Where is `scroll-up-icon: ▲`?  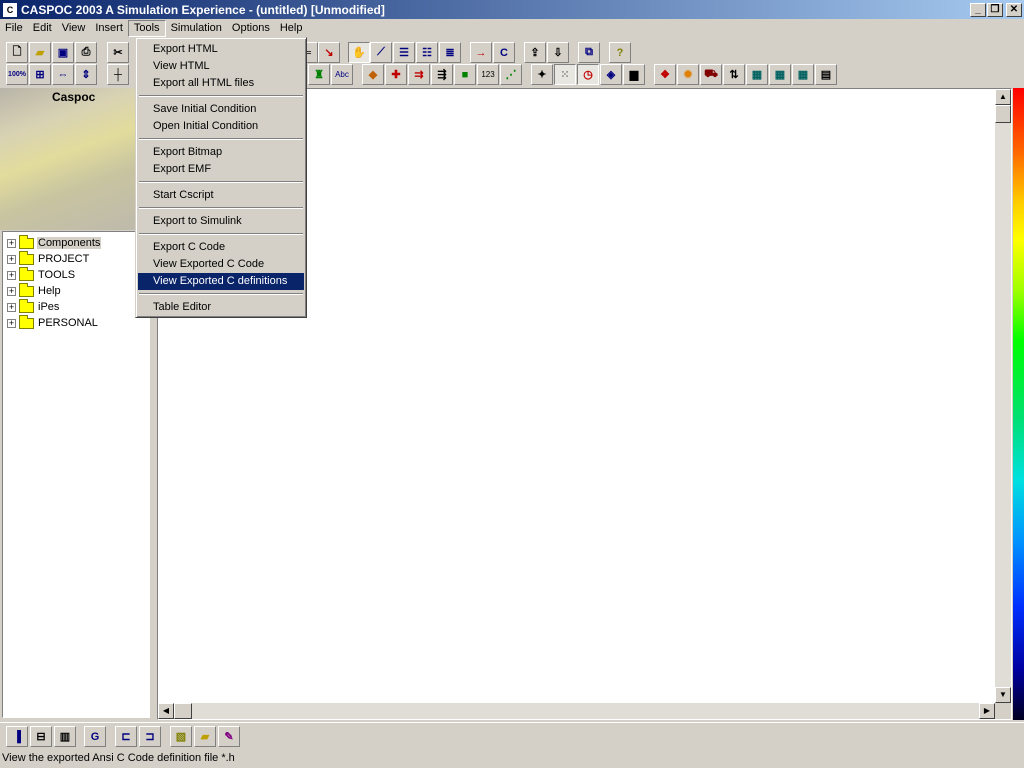
scroll-up-icon: ▲ is located at coordinates (1003, 97).